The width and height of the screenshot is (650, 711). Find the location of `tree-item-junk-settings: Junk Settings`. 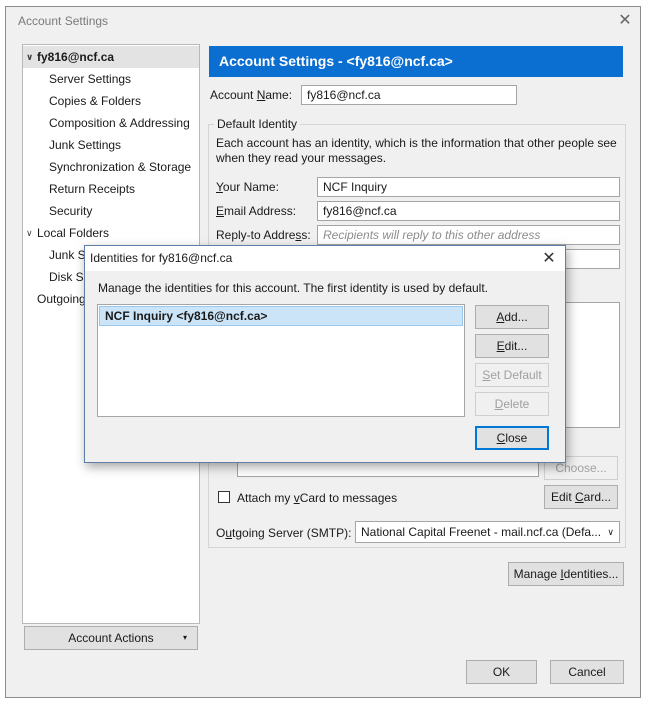

tree-item-junk-settings: Junk Settings is located at coordinates (111, 145).